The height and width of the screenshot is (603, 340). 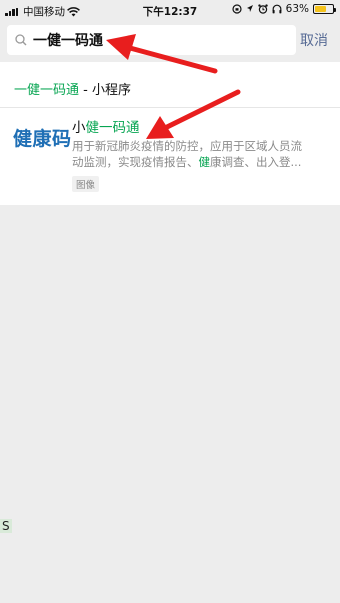 What do you see at coordinates (160, 40) in the screenshot?
I see `search-input` at bounding box center [160, 40].